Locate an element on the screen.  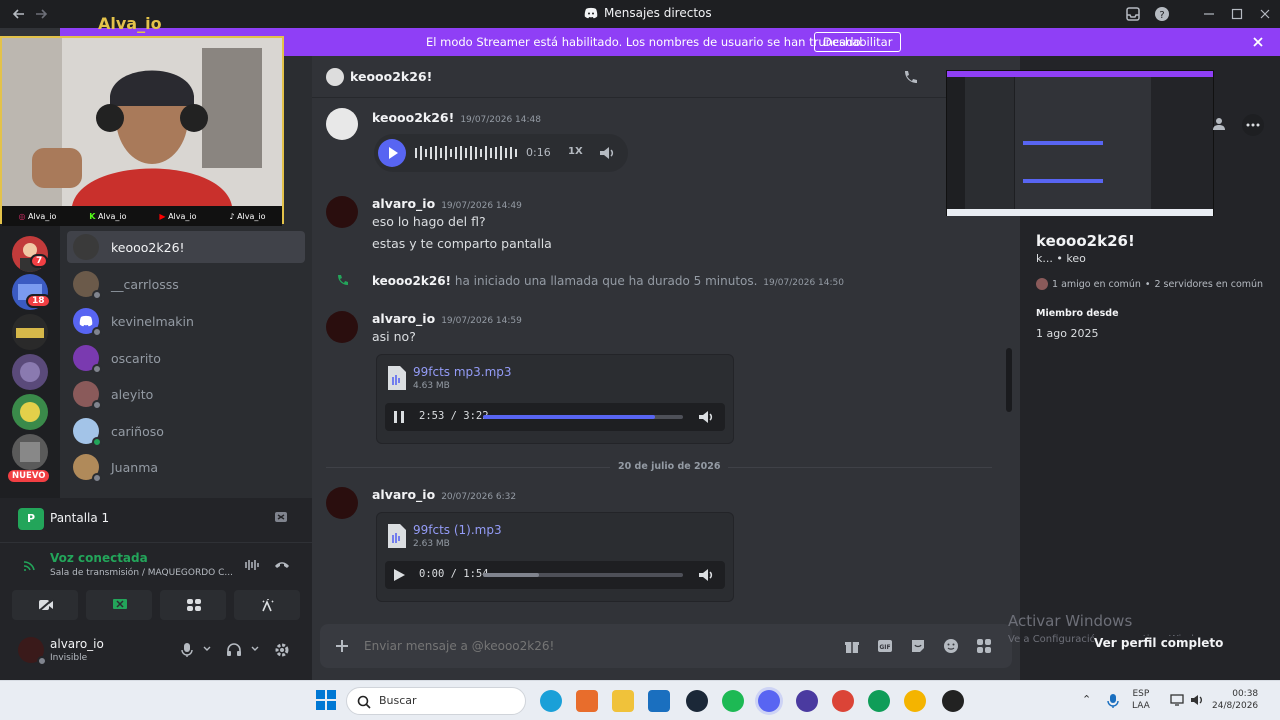
file-explorer-icon is located at coordinates (623, 701).